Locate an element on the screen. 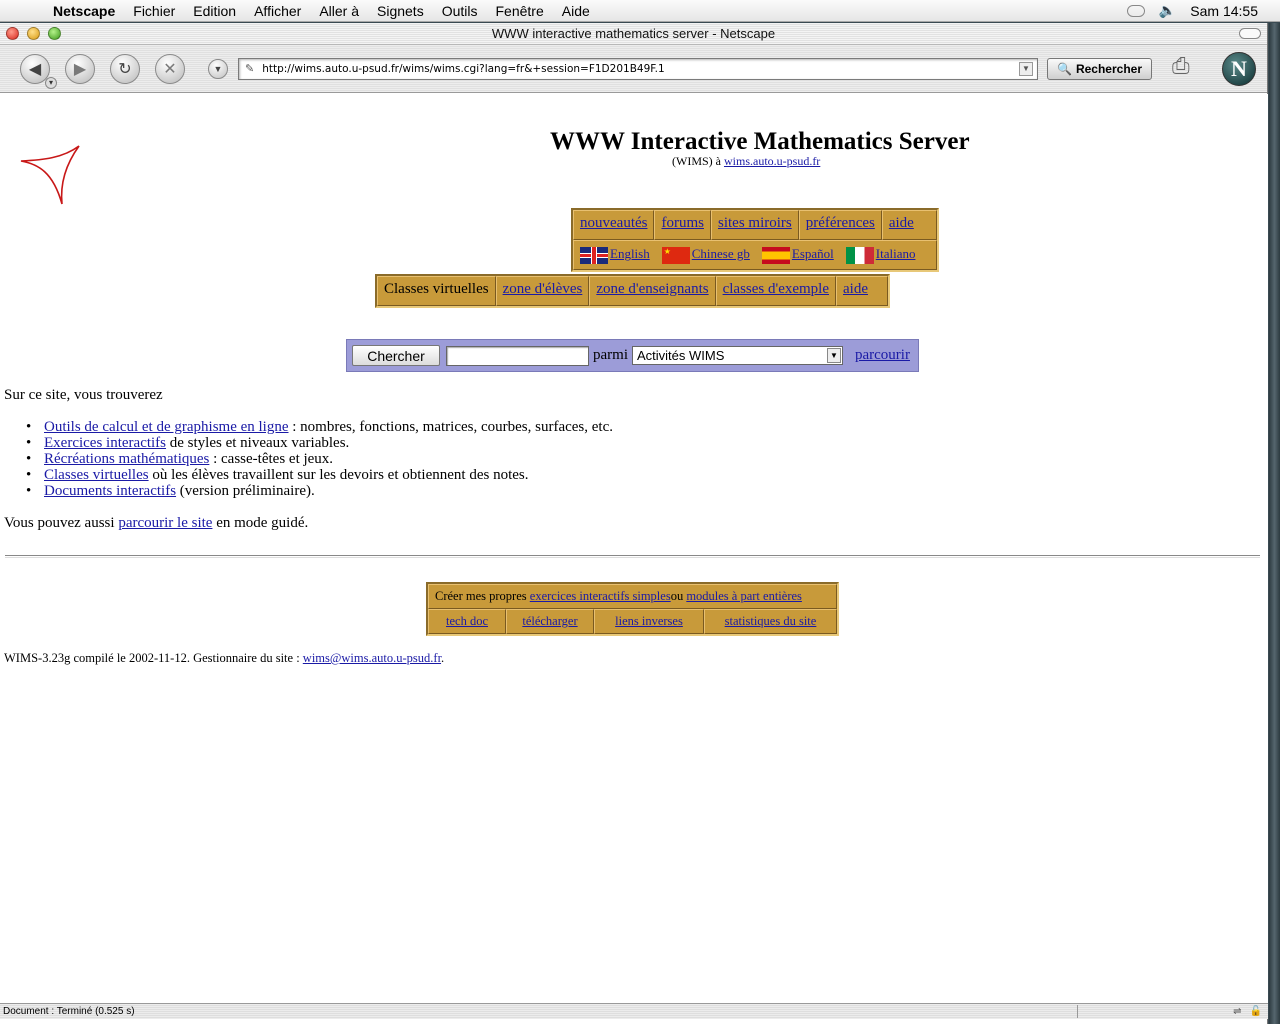 The width and height of the screenshot is (1280, 1024). menubar-clock: Sam 14:55 is located at coordinates (1224, 11).